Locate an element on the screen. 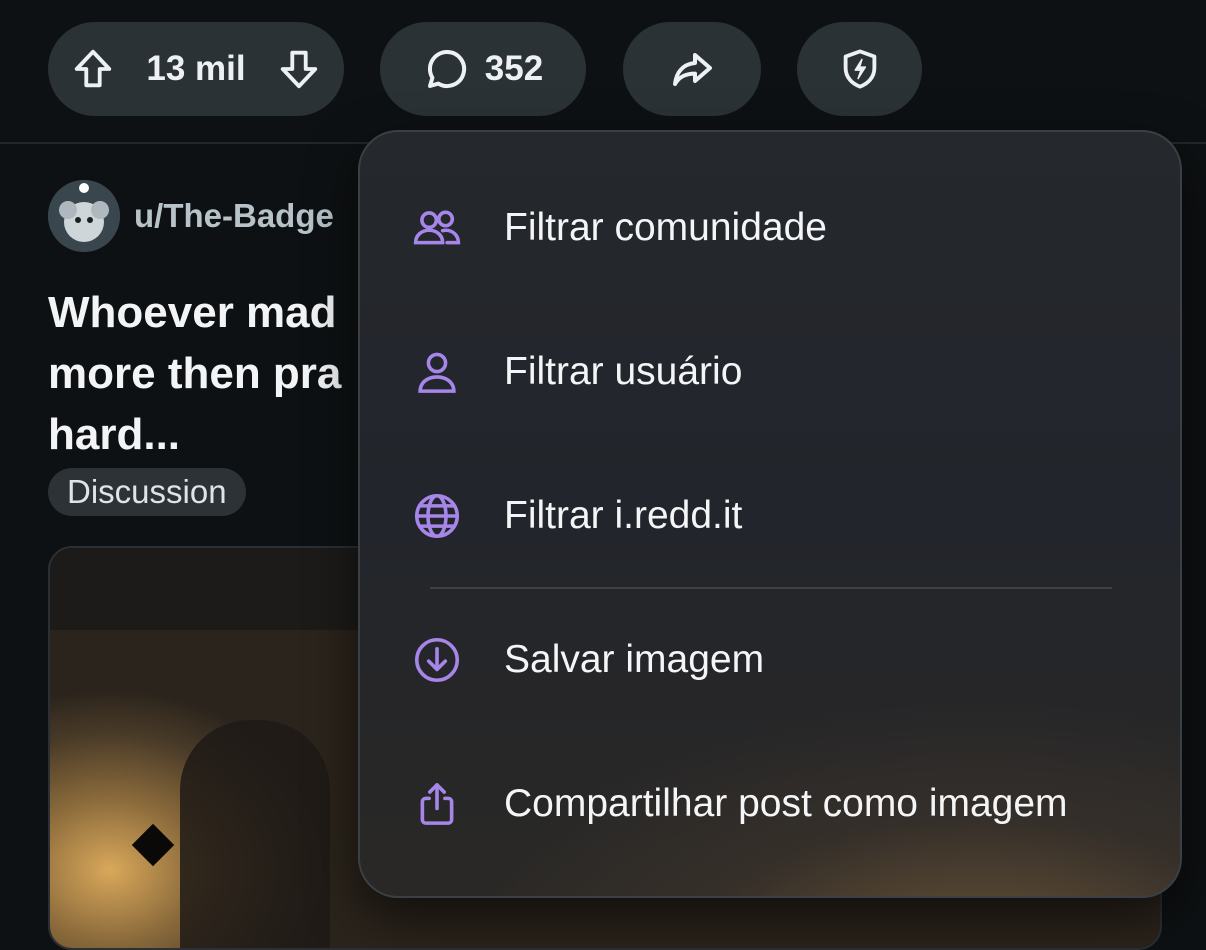 This screenshot has height=950, width=1206. comments-button: 352 is located at coordinates (483, 69).